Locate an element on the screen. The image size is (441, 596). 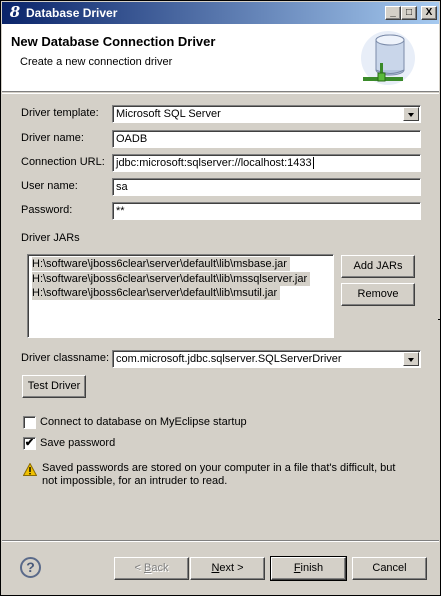
back-label-pre: < is located at coordinates (139, 568).